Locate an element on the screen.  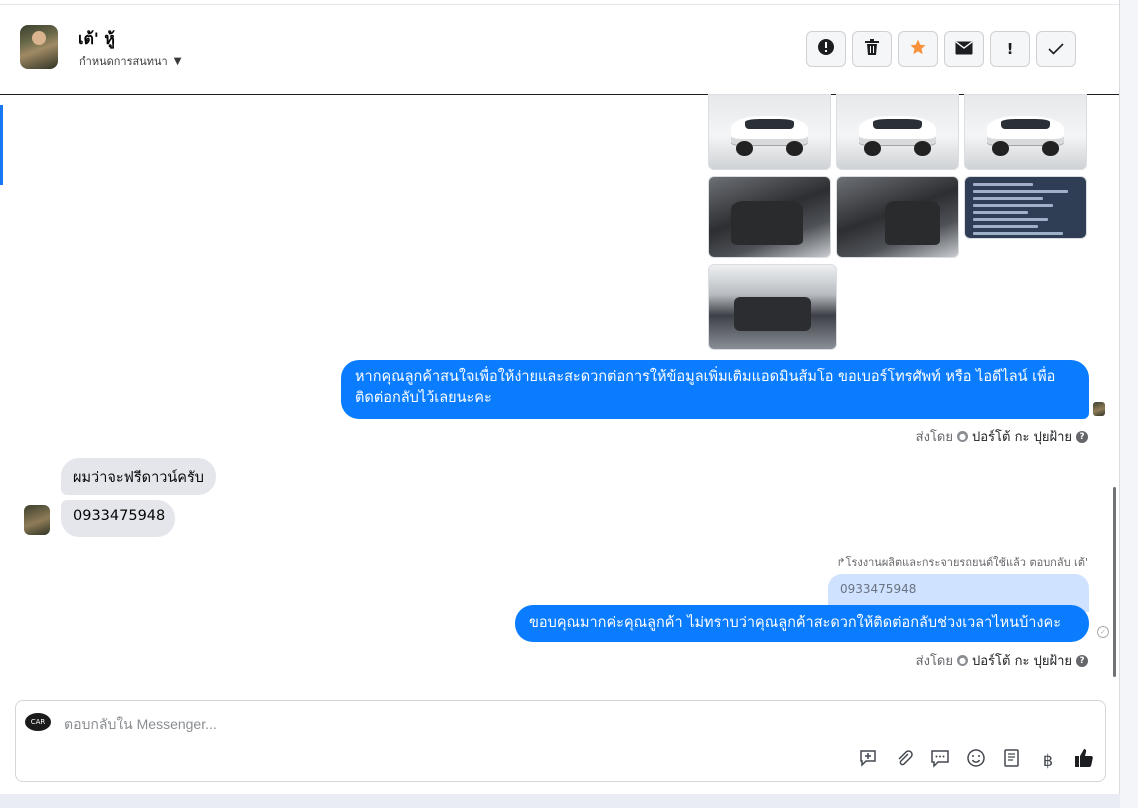
contact-avatar-small is located at coordinates (37, 520).